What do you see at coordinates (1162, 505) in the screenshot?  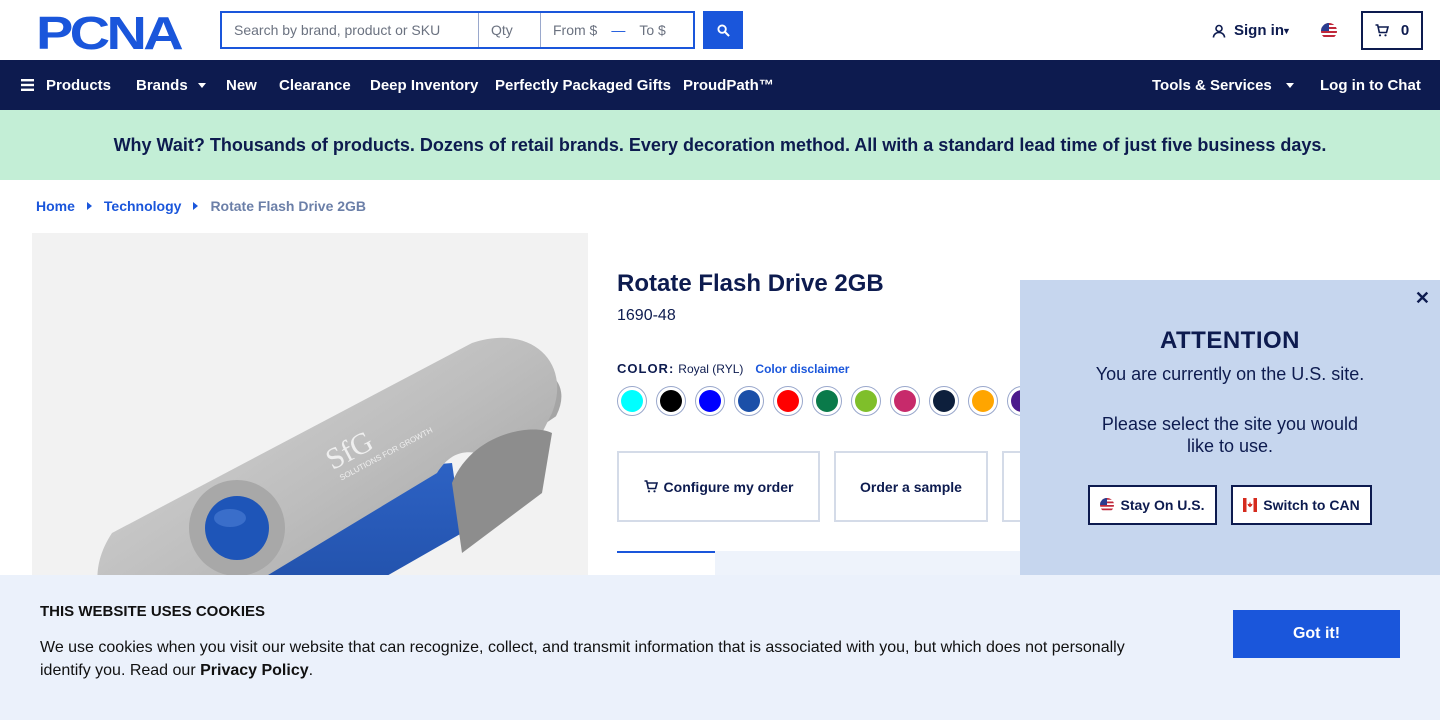 I see `stay-us-label: Stay On U.S.` at bounding box center [1162, 505].